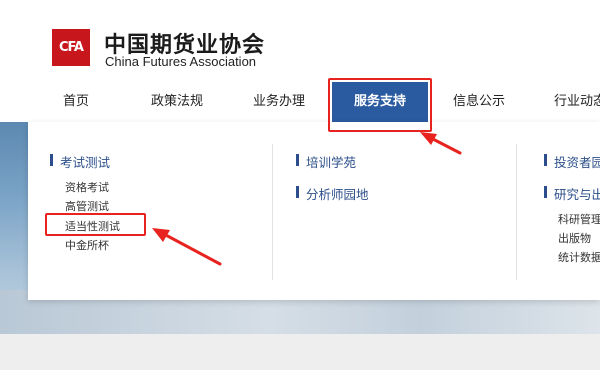  I want to click on nav-item-disclosure: 信息公示, so click(479, 102).